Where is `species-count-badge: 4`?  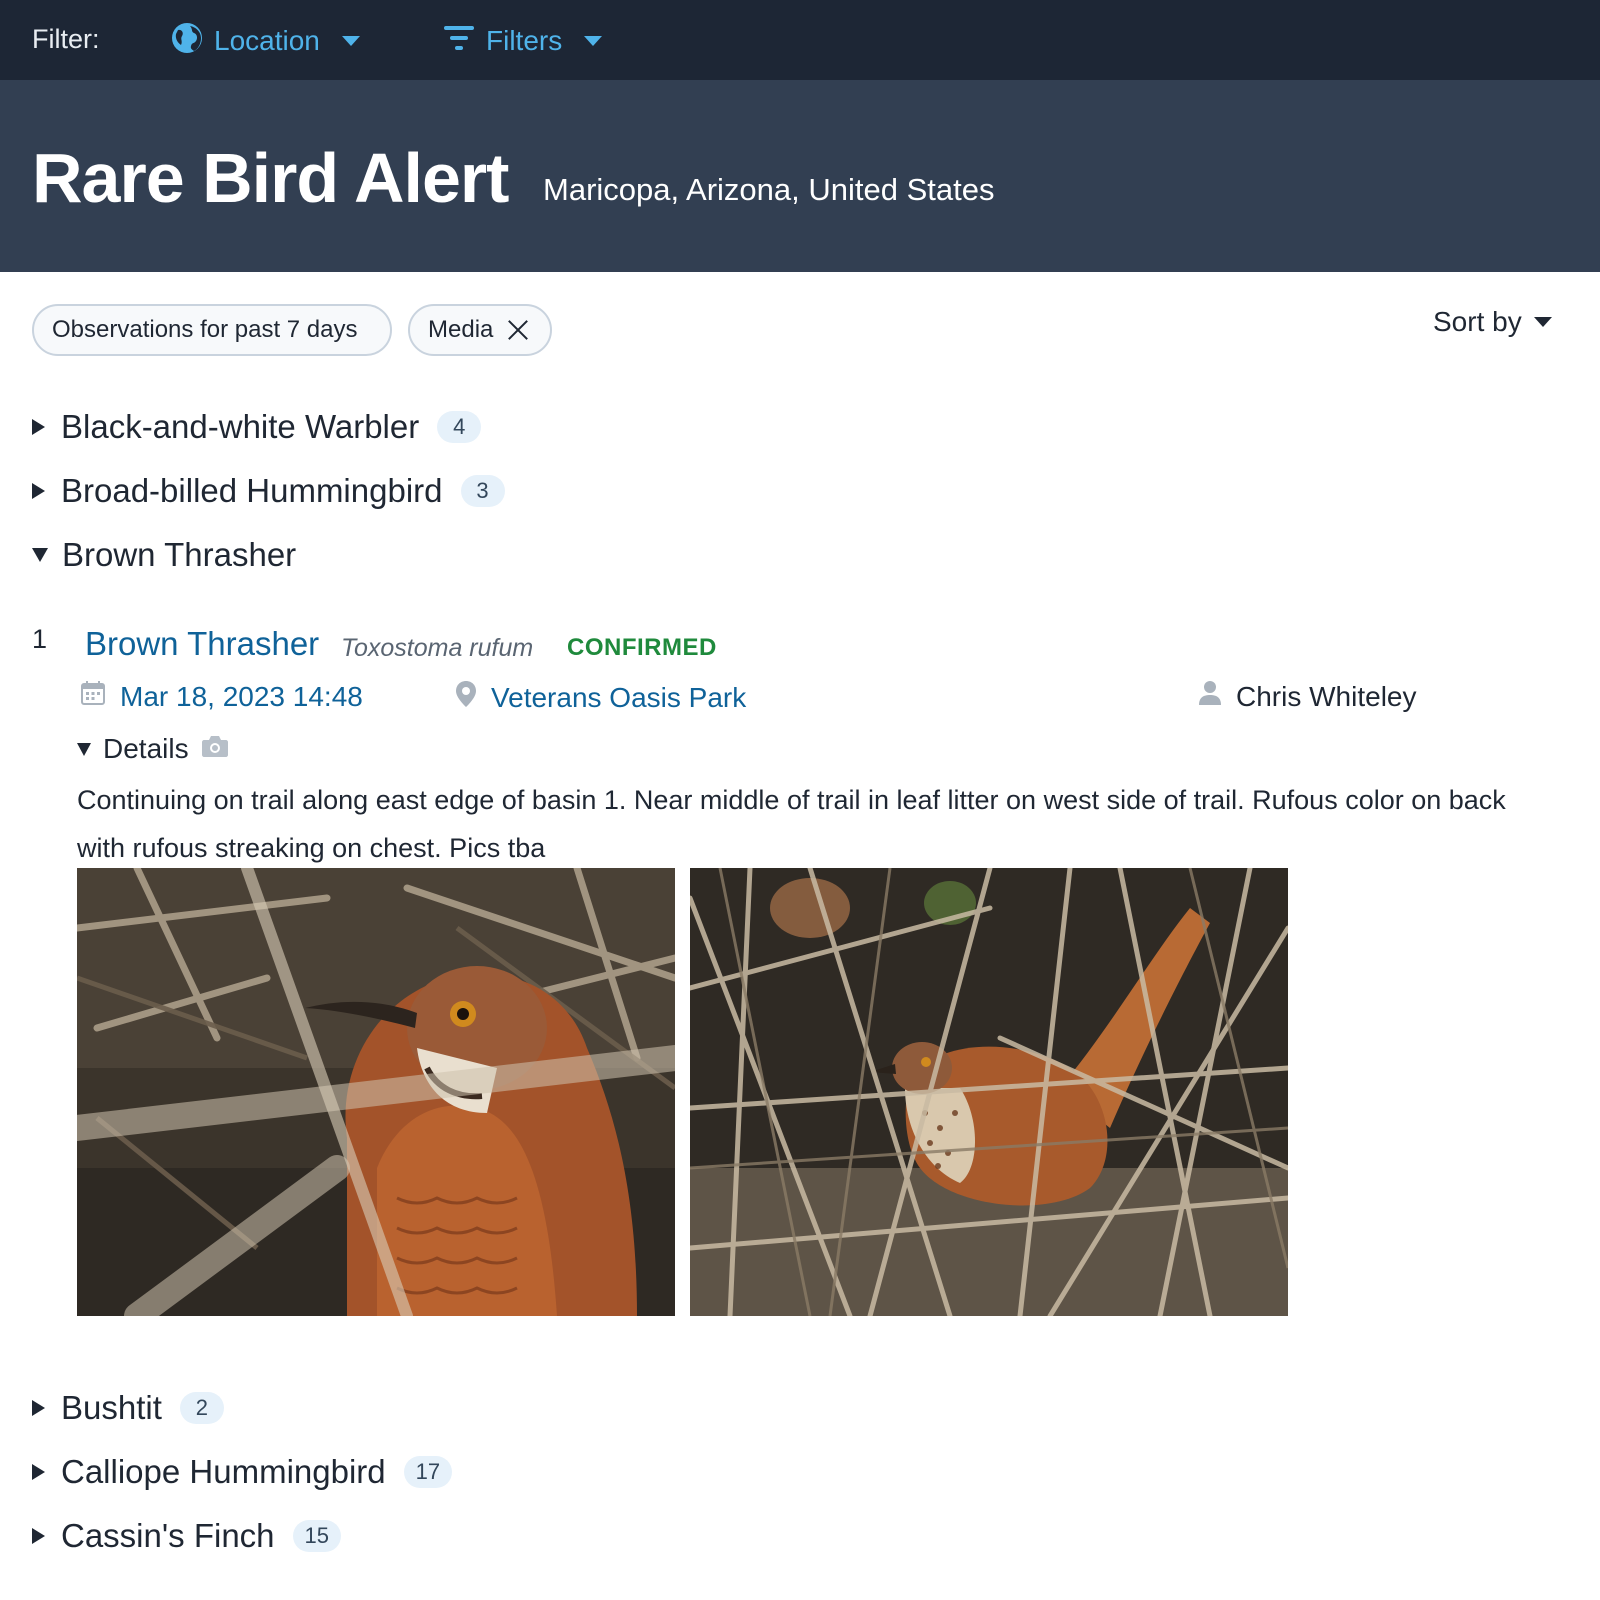 species-count-badge: 4 is located at coordinates (459, 427).